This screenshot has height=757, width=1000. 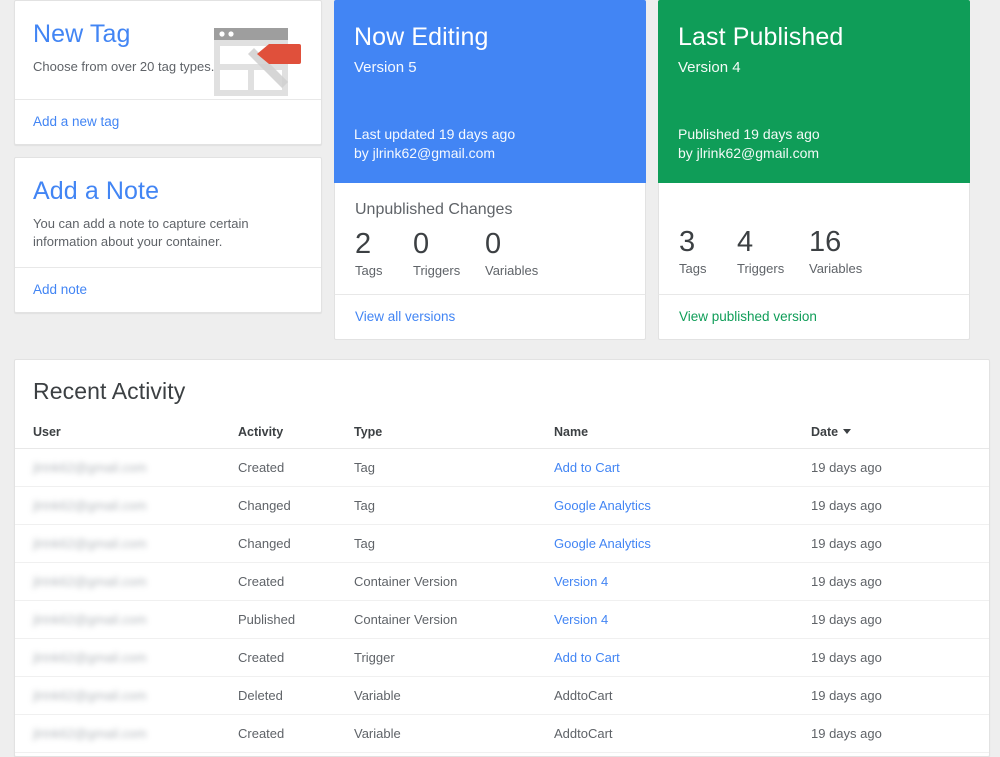 I want to click on cell-type: Built-in Variable, so click(x=454, y=754).